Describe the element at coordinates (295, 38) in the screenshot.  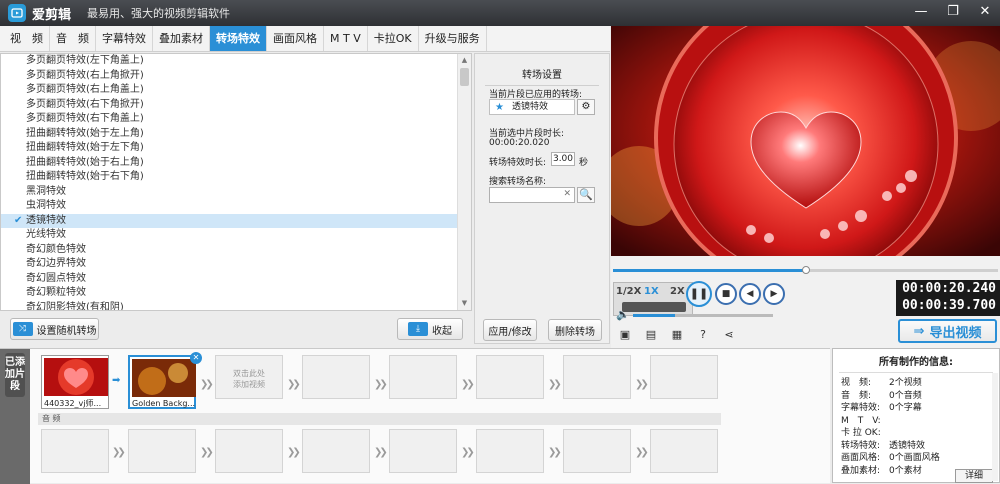
I see `tab-5: 画面风格` at that location.